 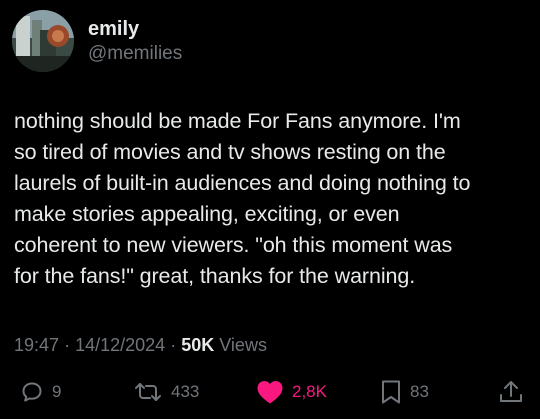 I want to click on tweet-date: 14/12/2024, so click(x=120, y=345).